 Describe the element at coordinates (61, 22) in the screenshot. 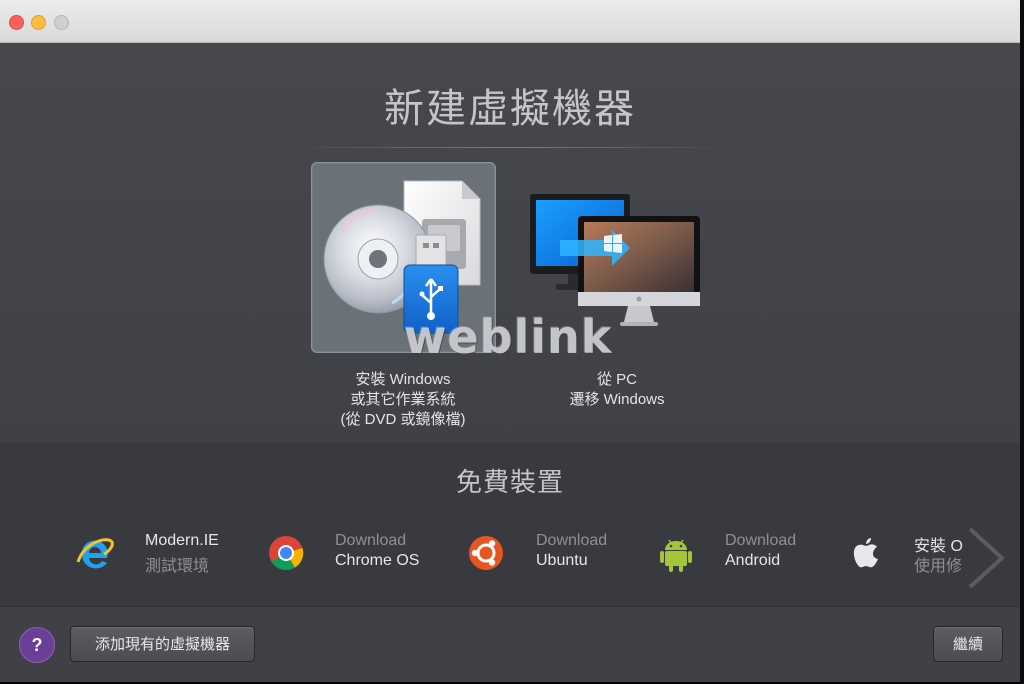

I see `zoom-window-button` at that location.